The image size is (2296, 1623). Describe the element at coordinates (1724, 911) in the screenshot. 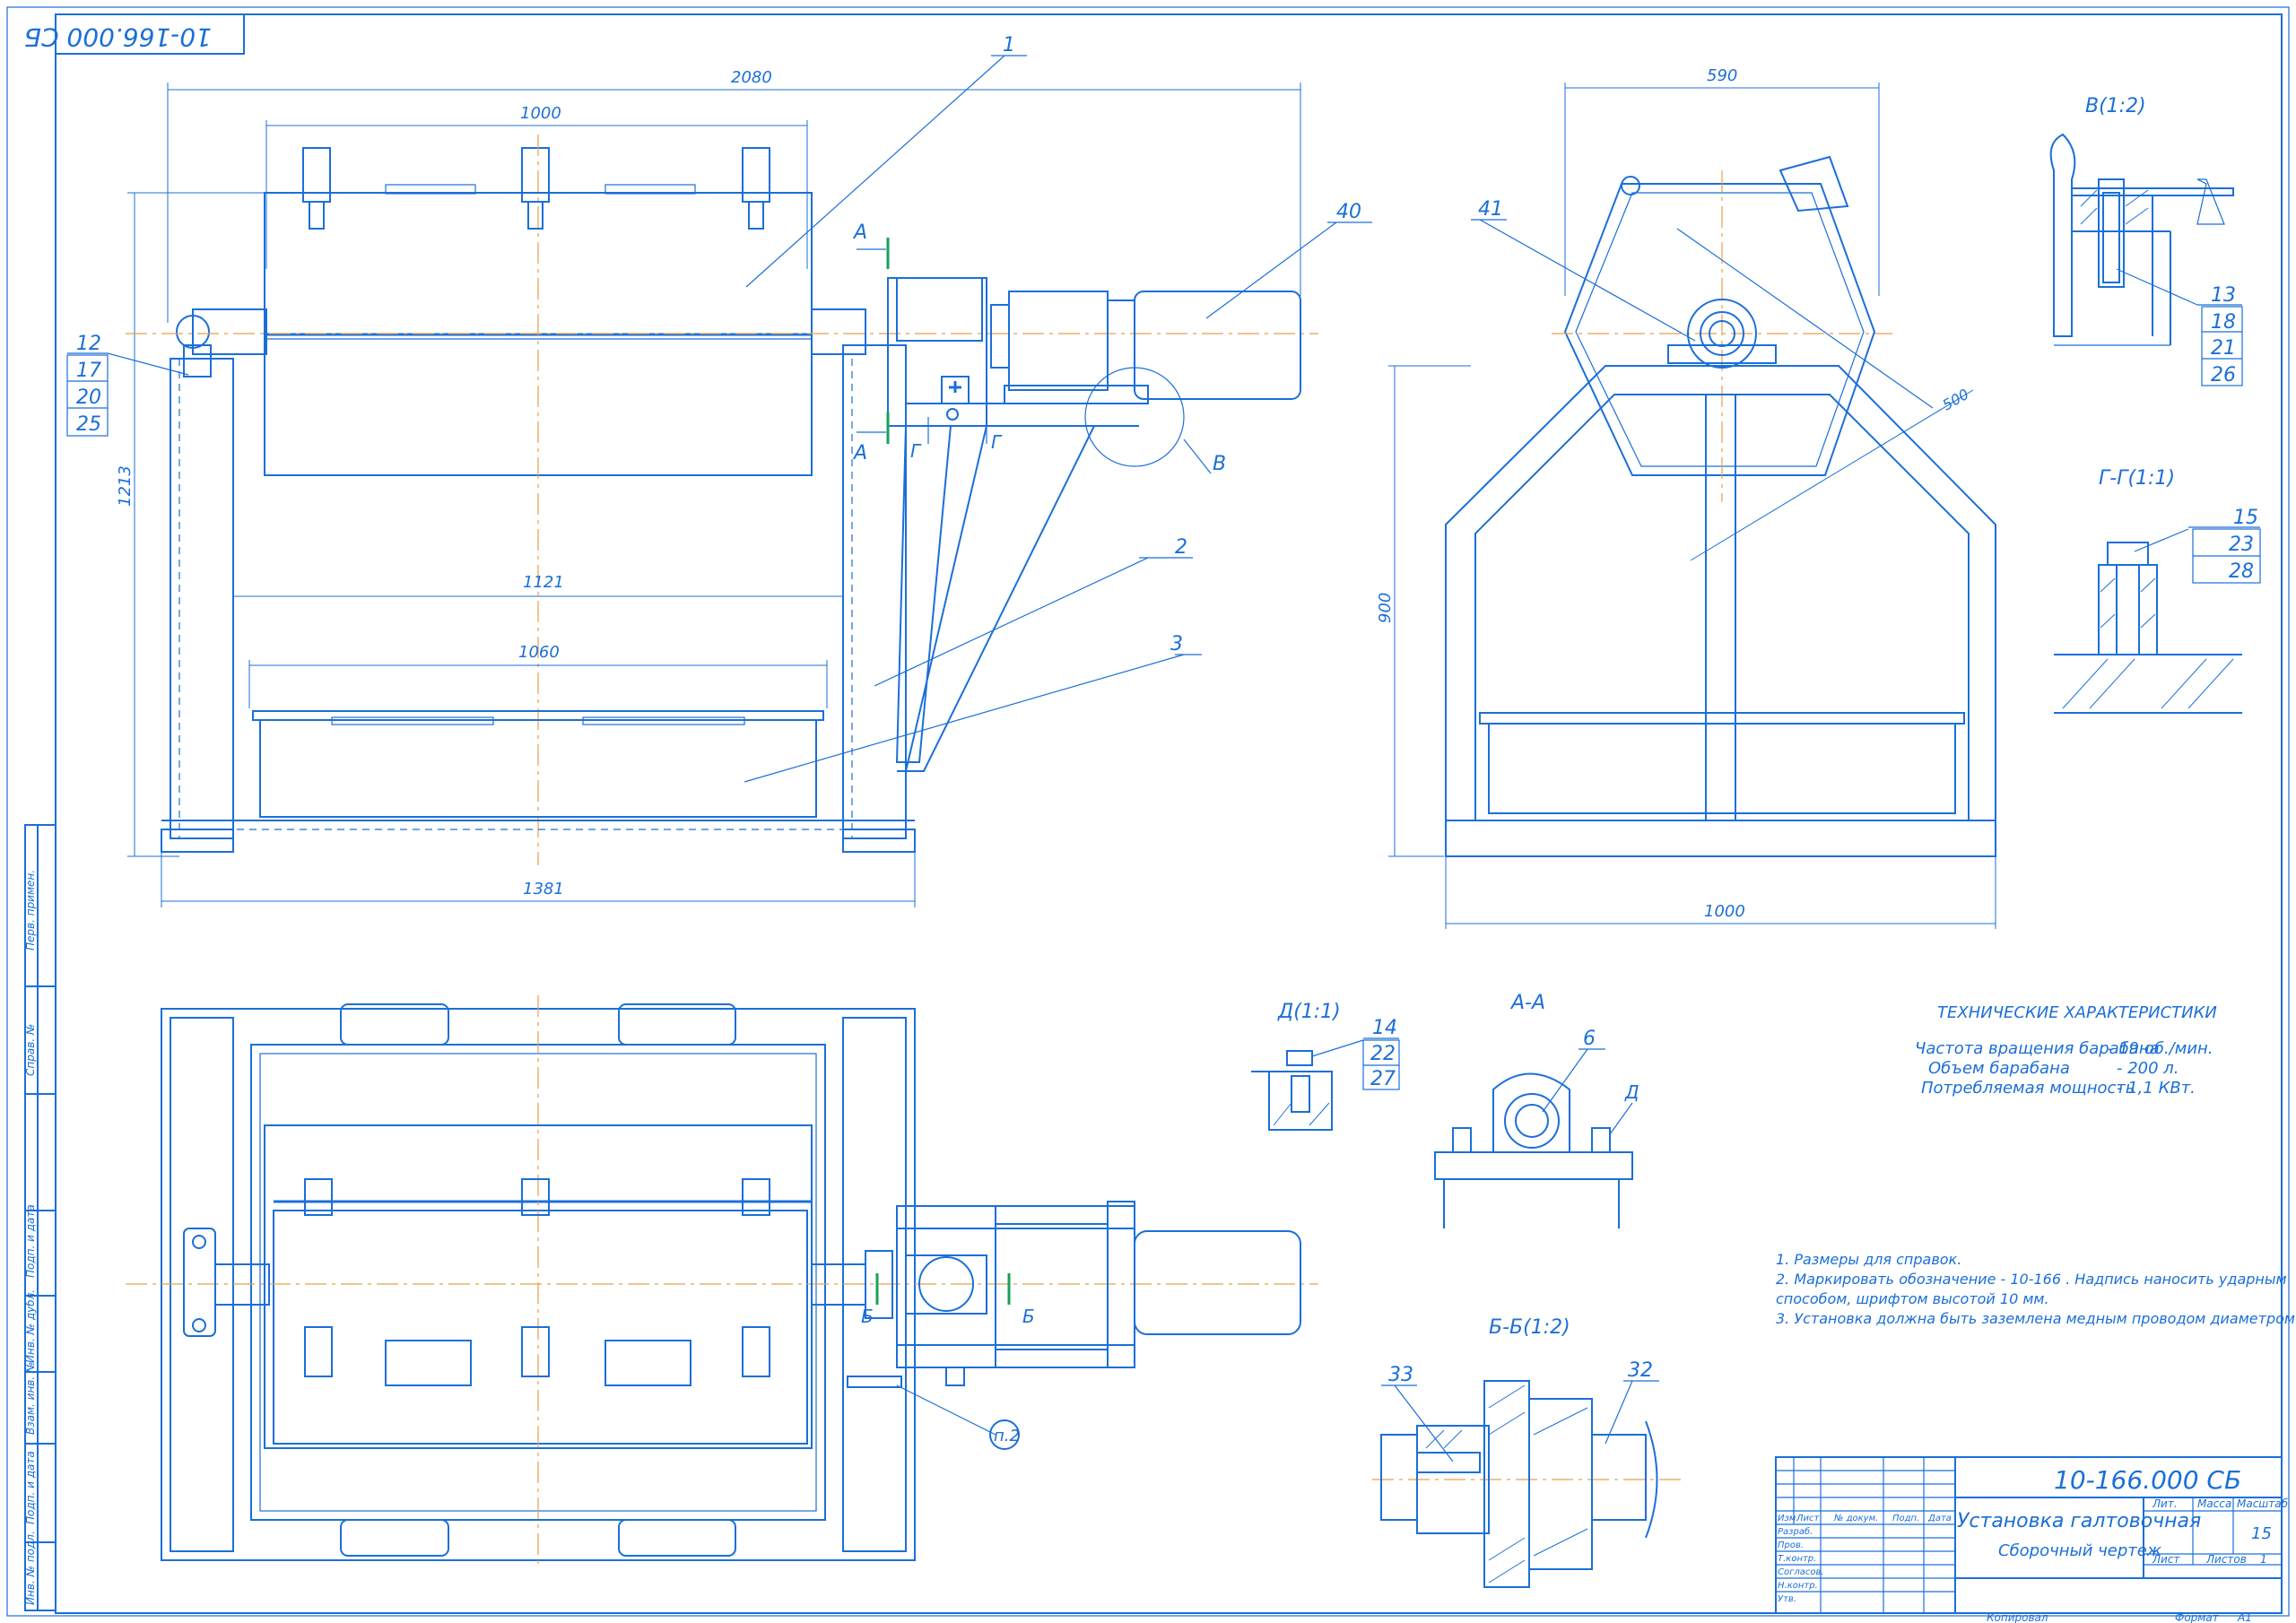

I see `dim-1000-side: 1000` at that location.